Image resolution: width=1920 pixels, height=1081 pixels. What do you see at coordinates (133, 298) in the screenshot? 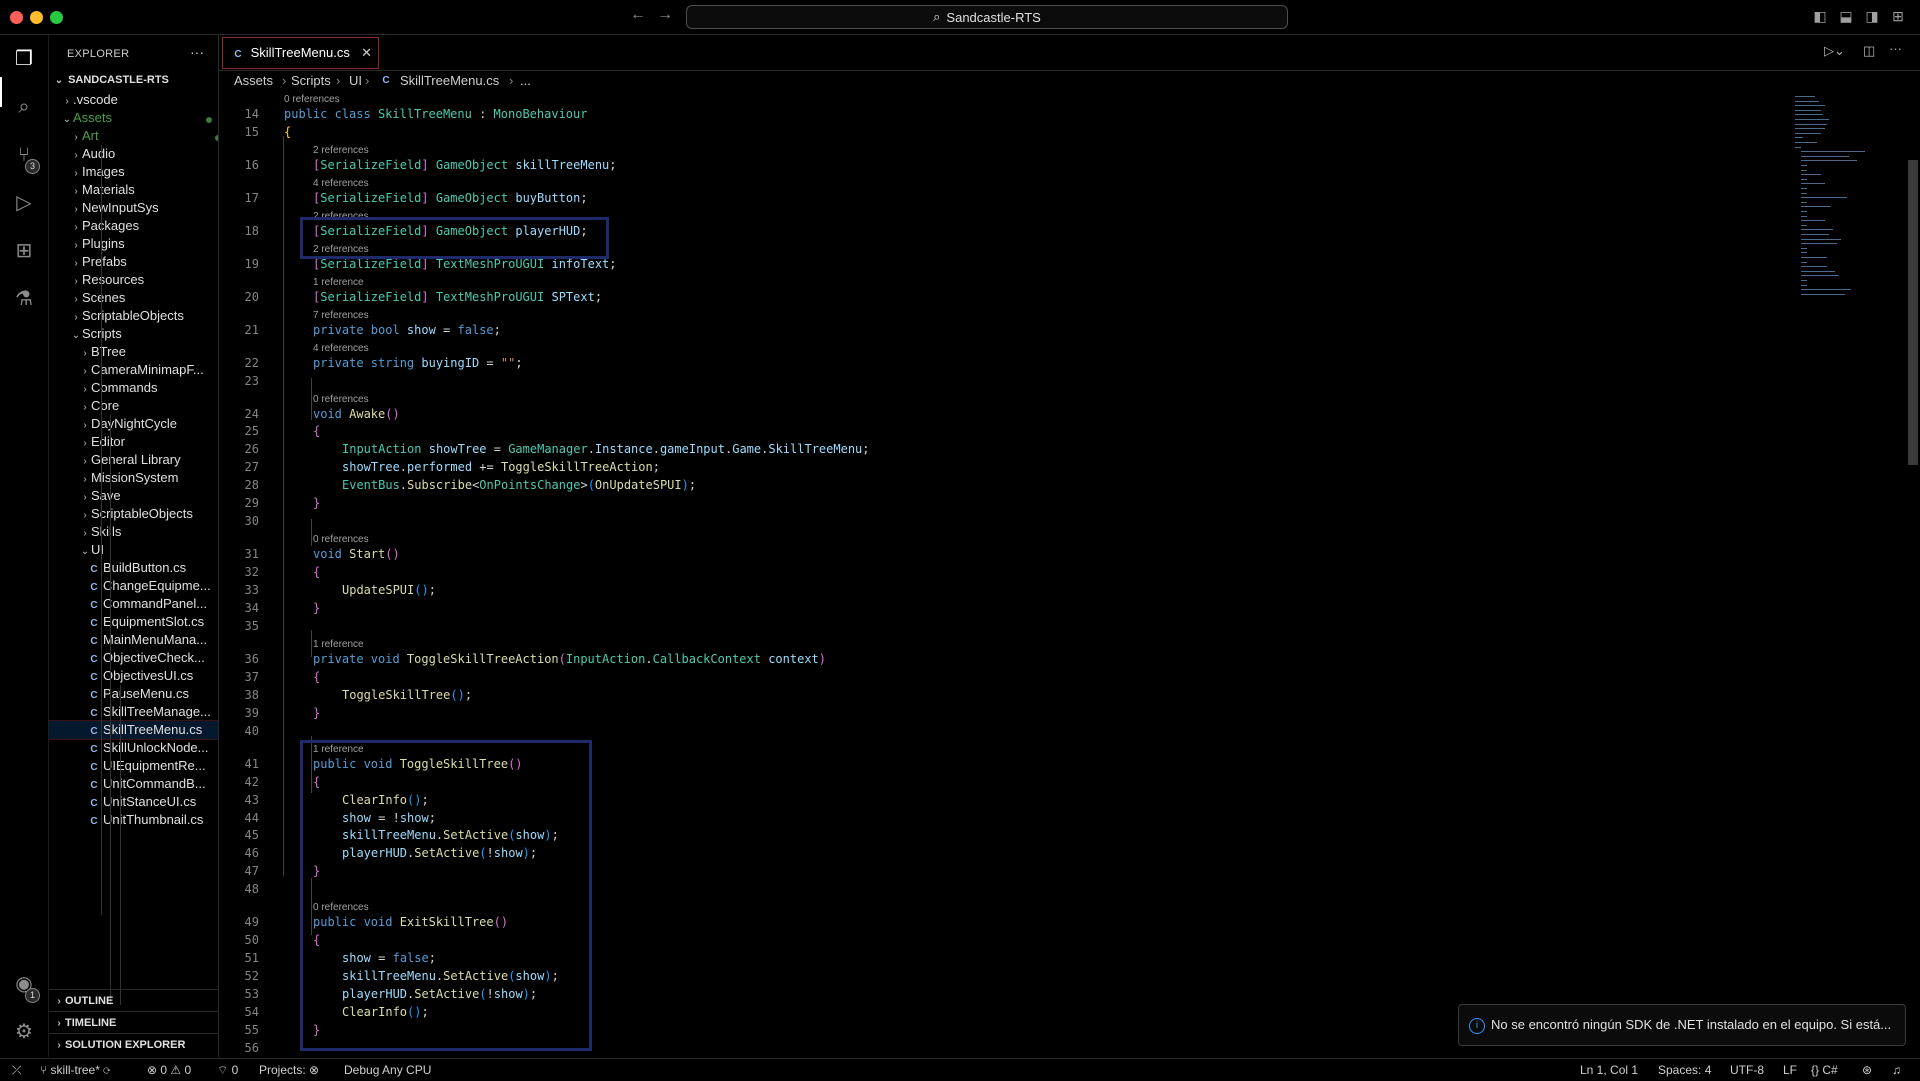
I see `tree-folder: › Scenes` at bounding box center [133, 298].